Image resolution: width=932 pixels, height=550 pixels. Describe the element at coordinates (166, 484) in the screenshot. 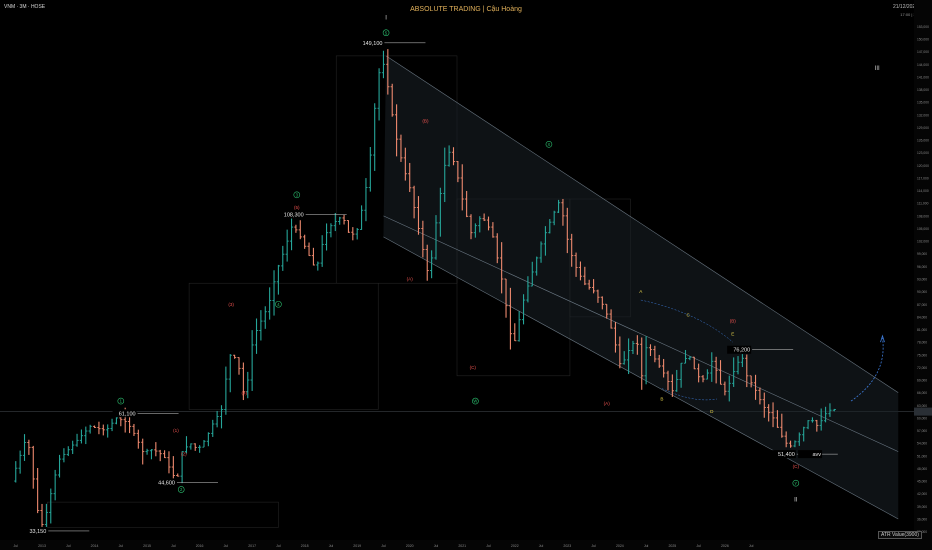

I see `price-label: 44,600` at that location.